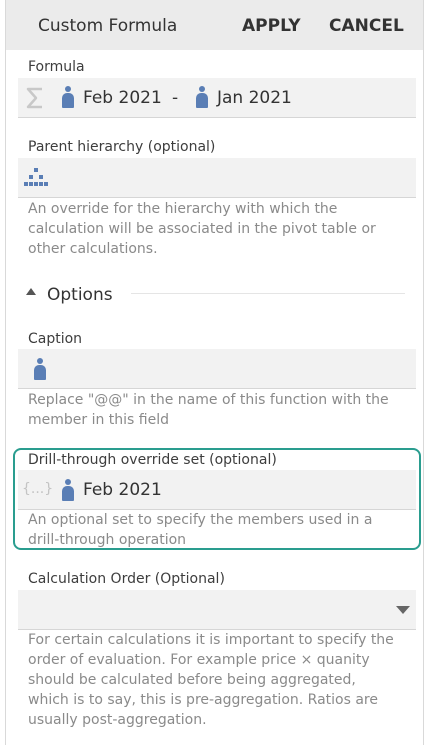 Image resolution: width=430 pixels, height=745 pixels. I want to click on drill-through-field: {...} Feb 2021, so click(217, 490).